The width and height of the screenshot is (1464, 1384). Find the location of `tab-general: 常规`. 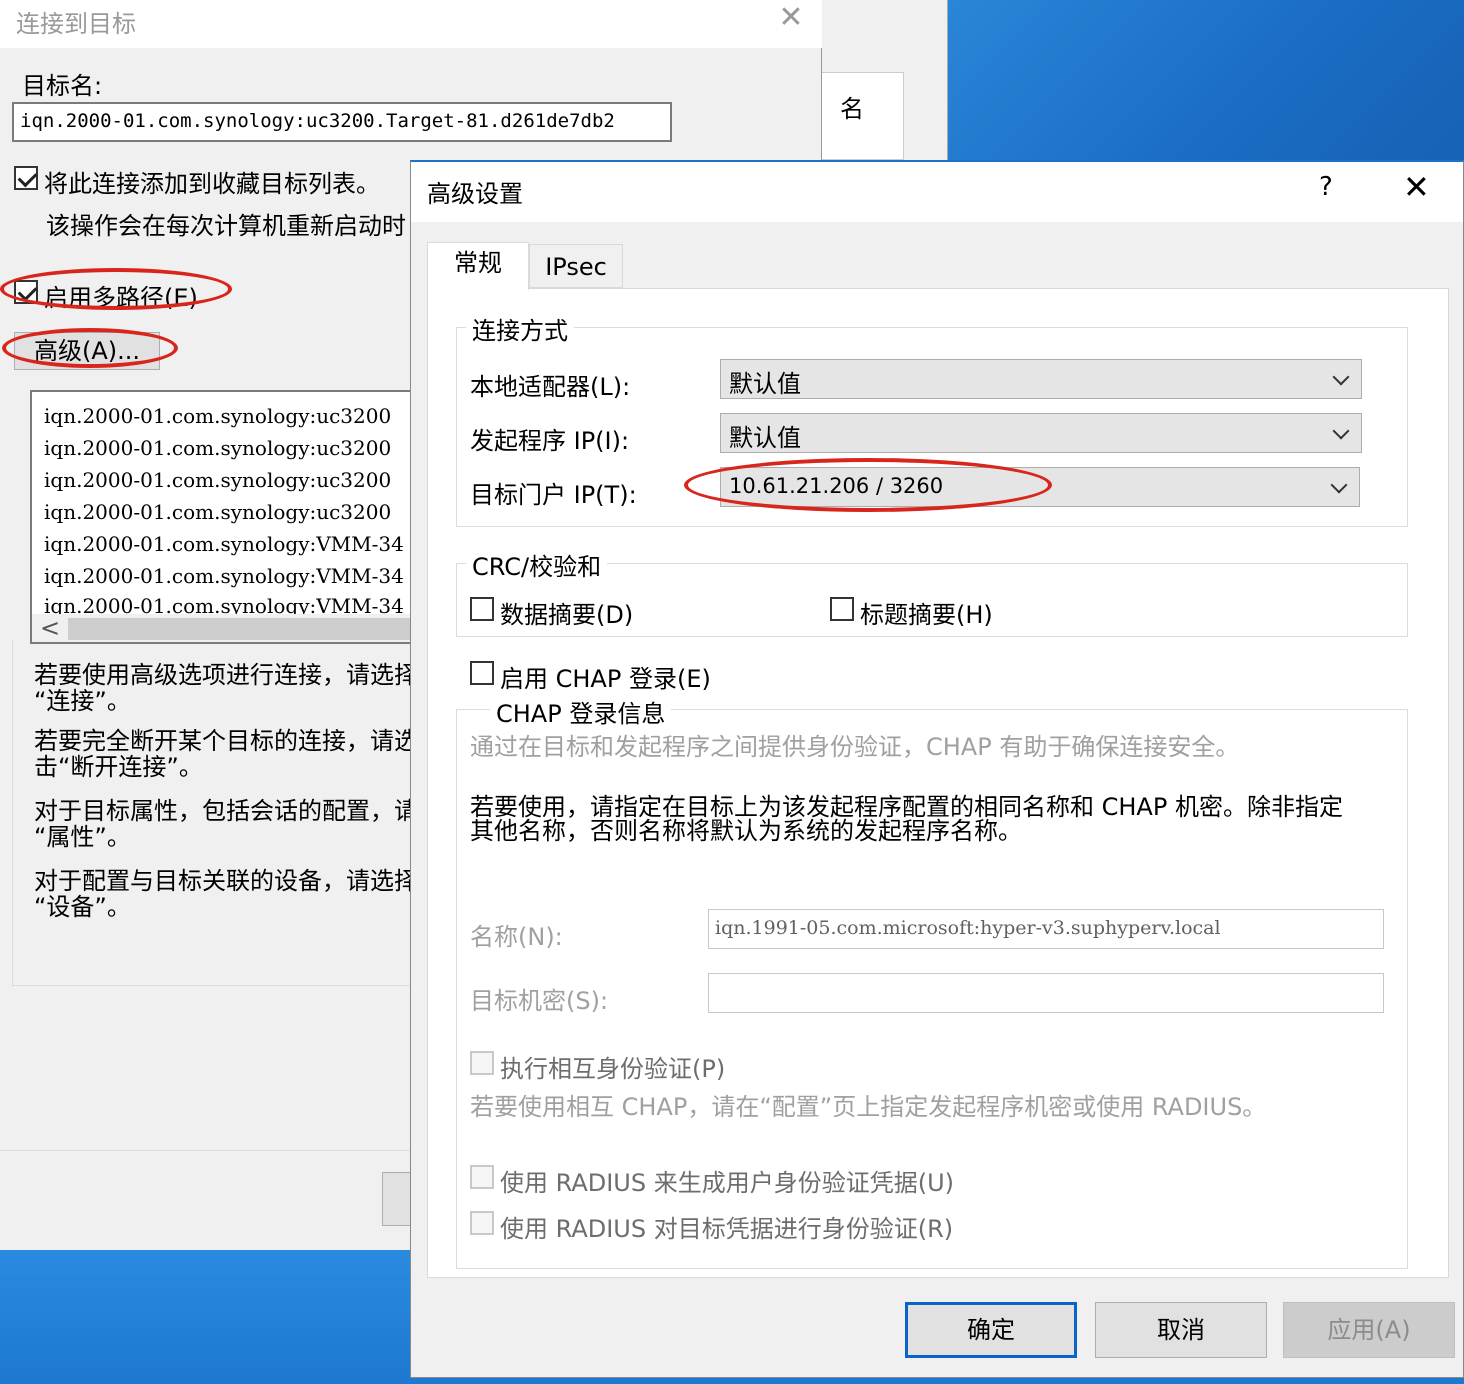

tab-general: 常规 is located at coordinates (478, 266).